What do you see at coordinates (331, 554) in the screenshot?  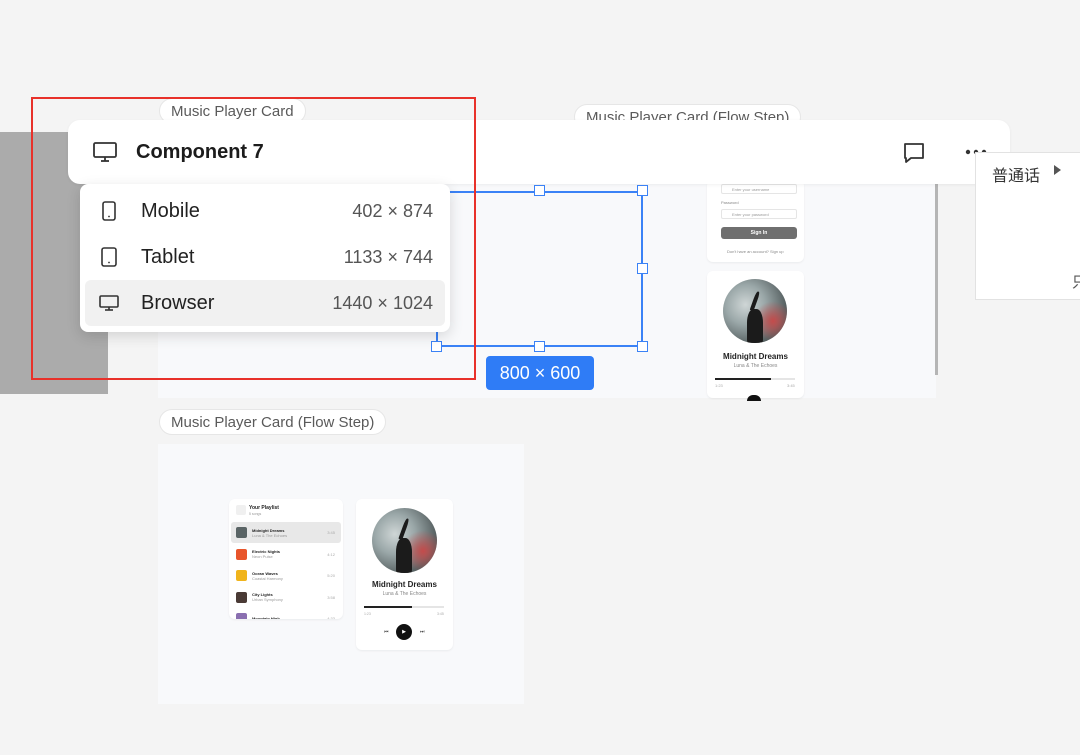 I see `song-duration: 4:12` at bounding box center [331, 554].